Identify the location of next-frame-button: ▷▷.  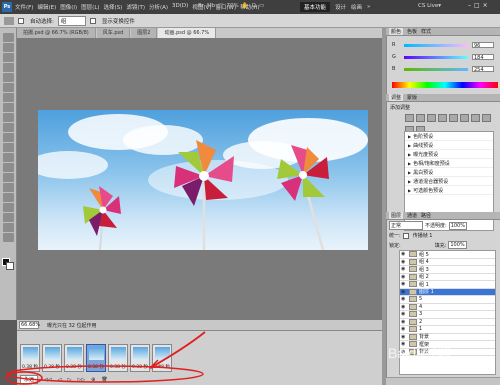
(81, 380).